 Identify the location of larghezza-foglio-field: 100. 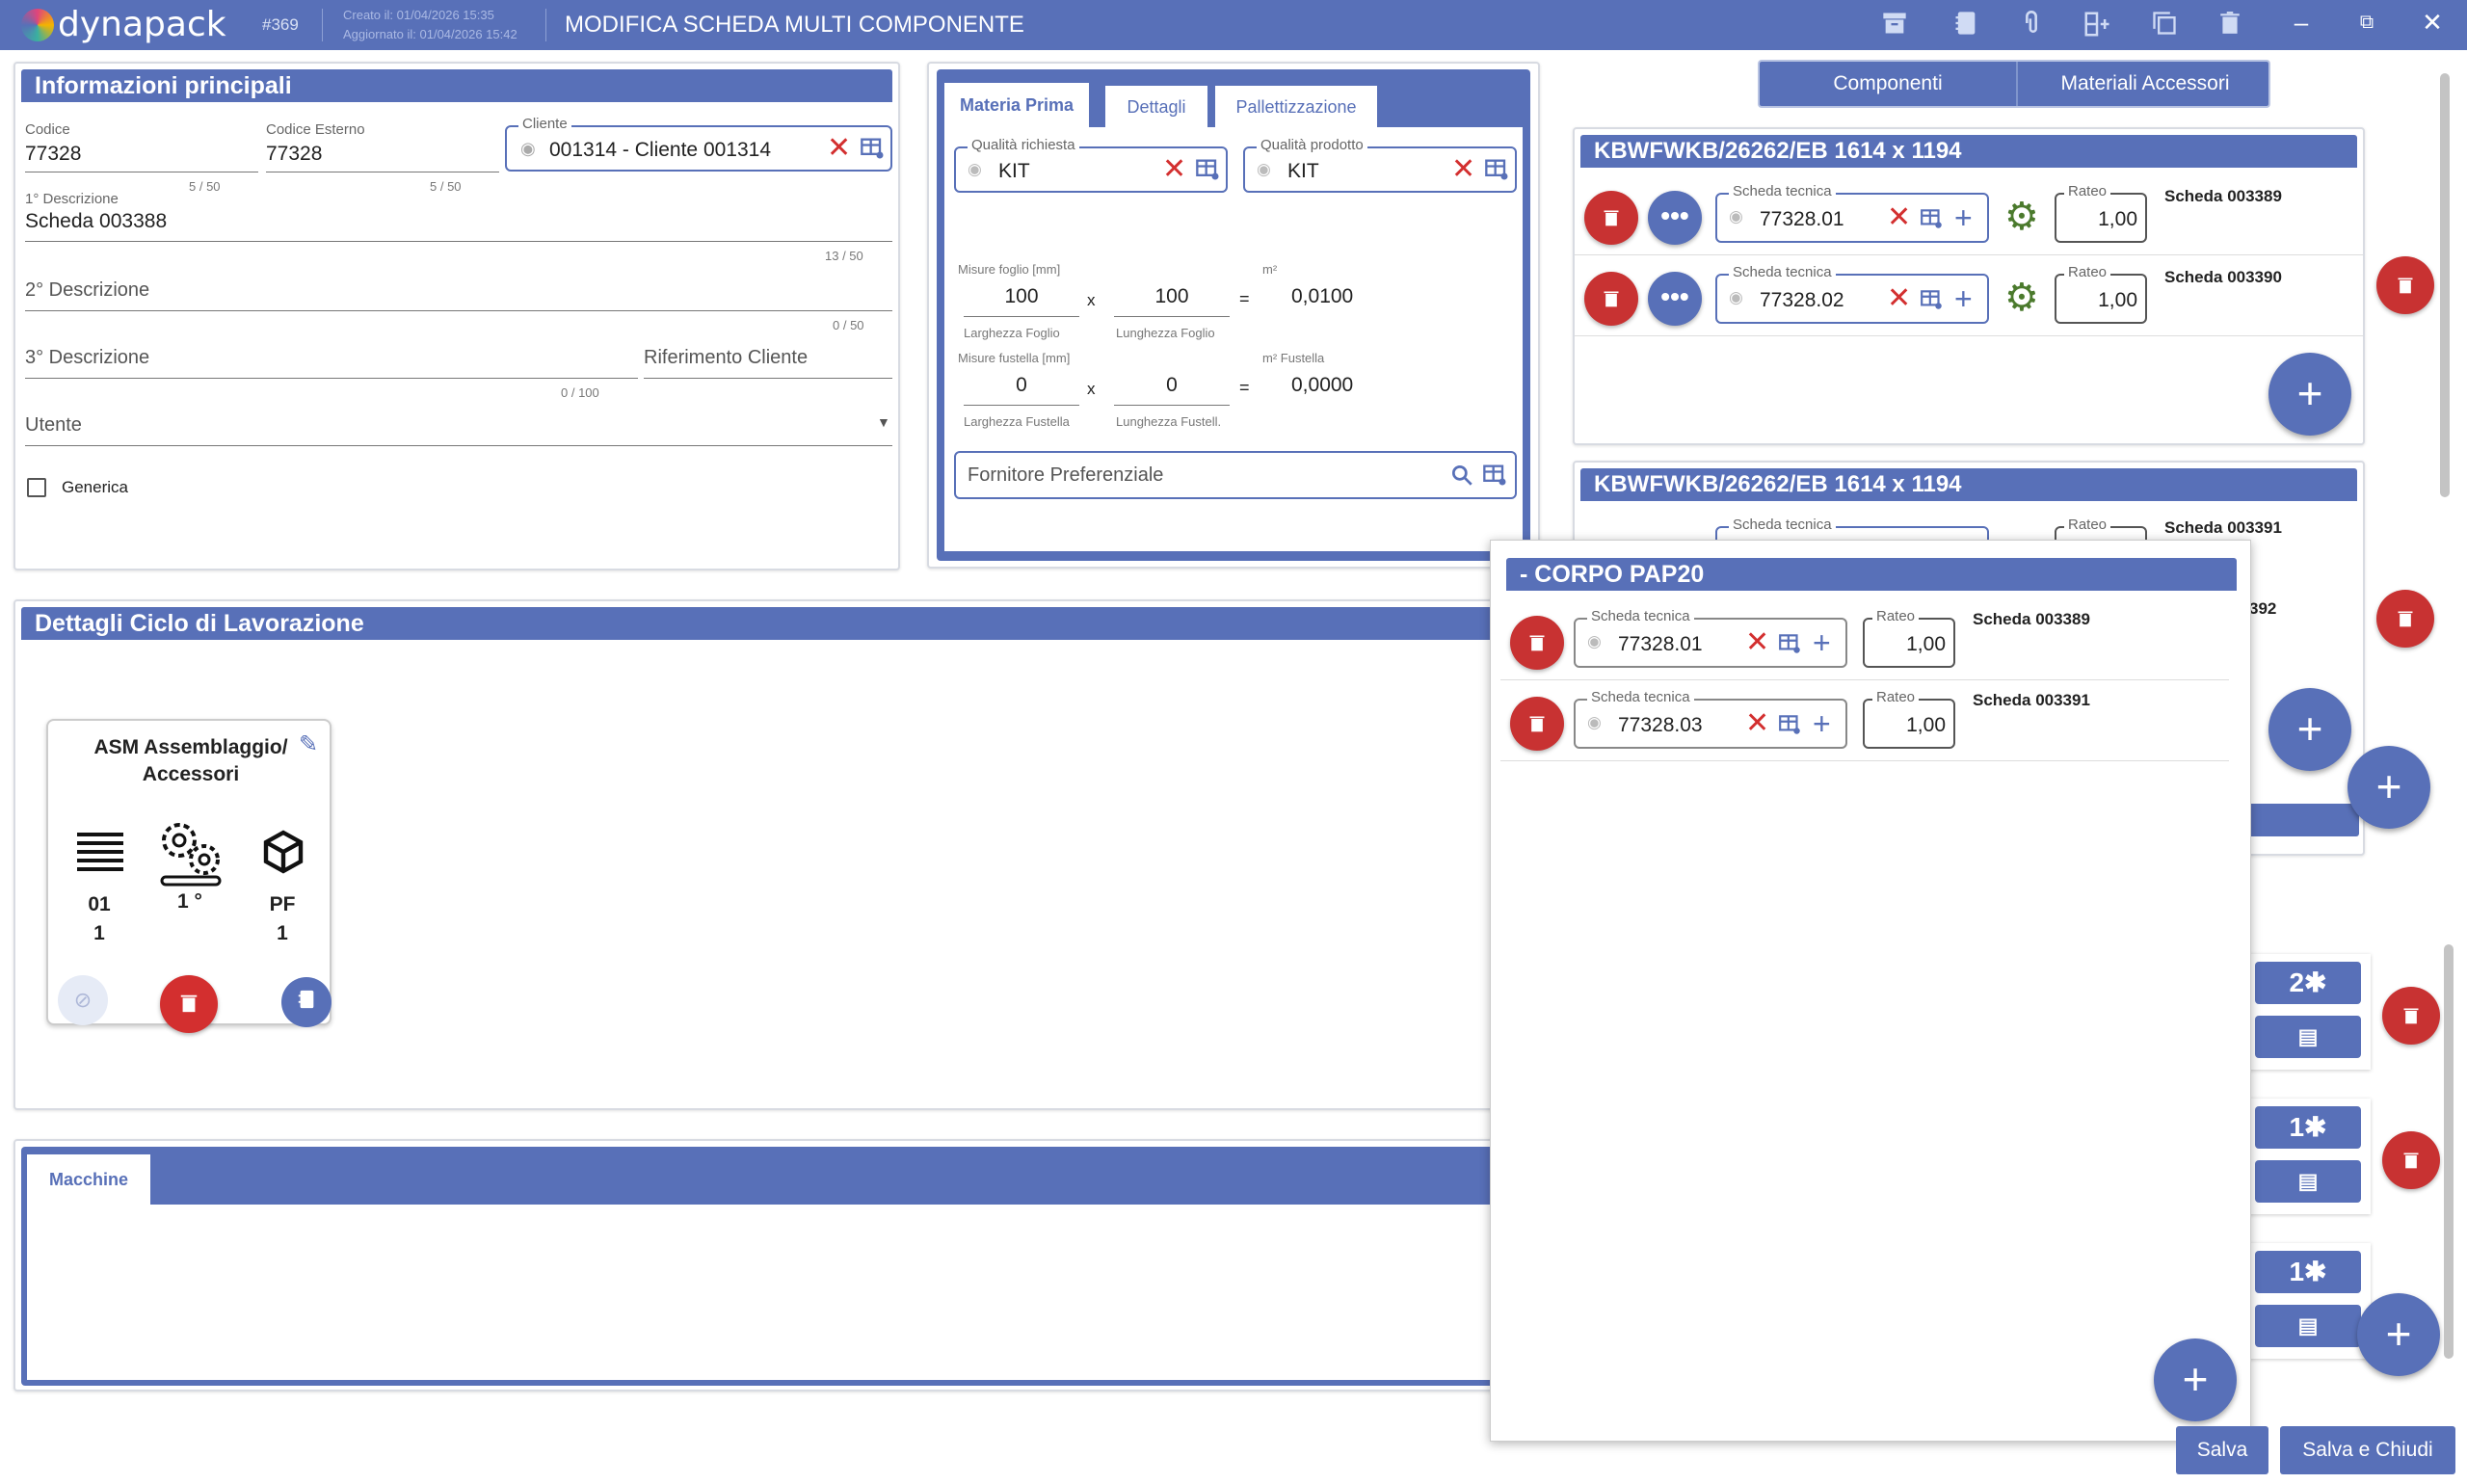
(1021, 296).